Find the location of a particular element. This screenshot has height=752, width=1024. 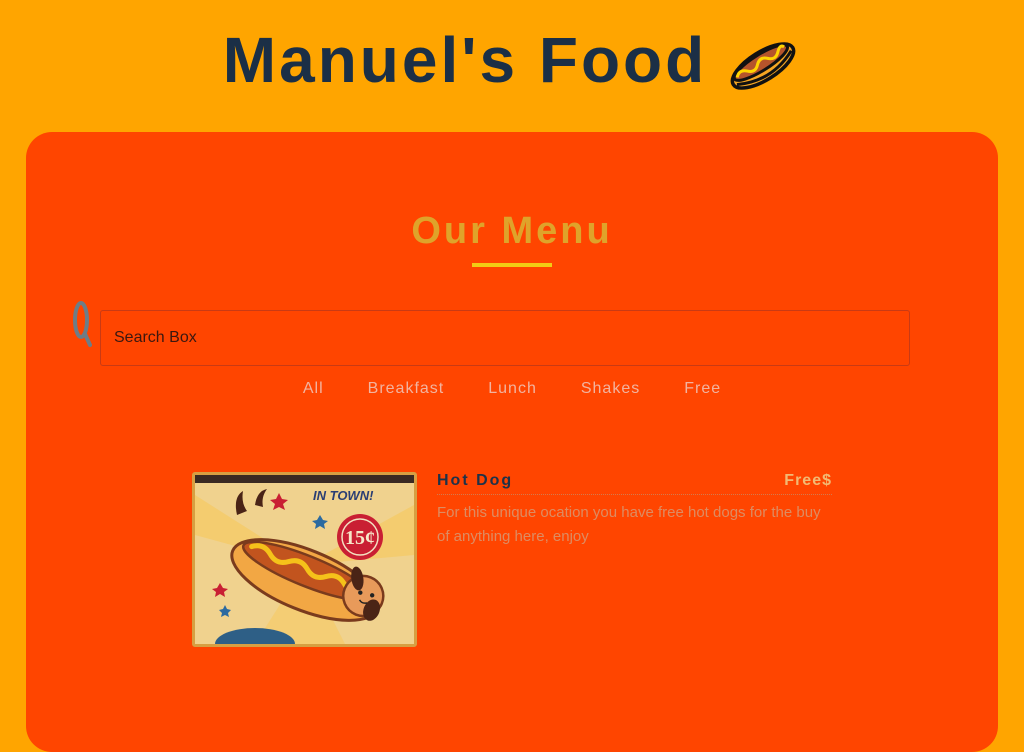

search-icon is located at coordinates (82, 324).